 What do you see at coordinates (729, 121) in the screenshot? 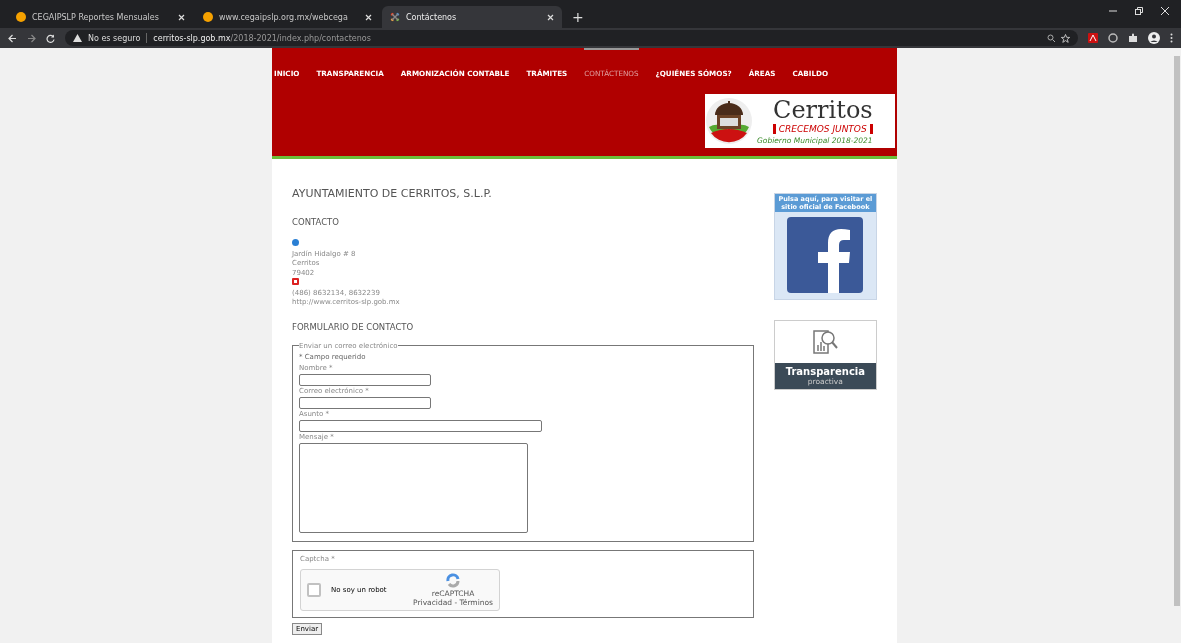
I see `kiosk-logo-icon` at bounding box center [729, 121].